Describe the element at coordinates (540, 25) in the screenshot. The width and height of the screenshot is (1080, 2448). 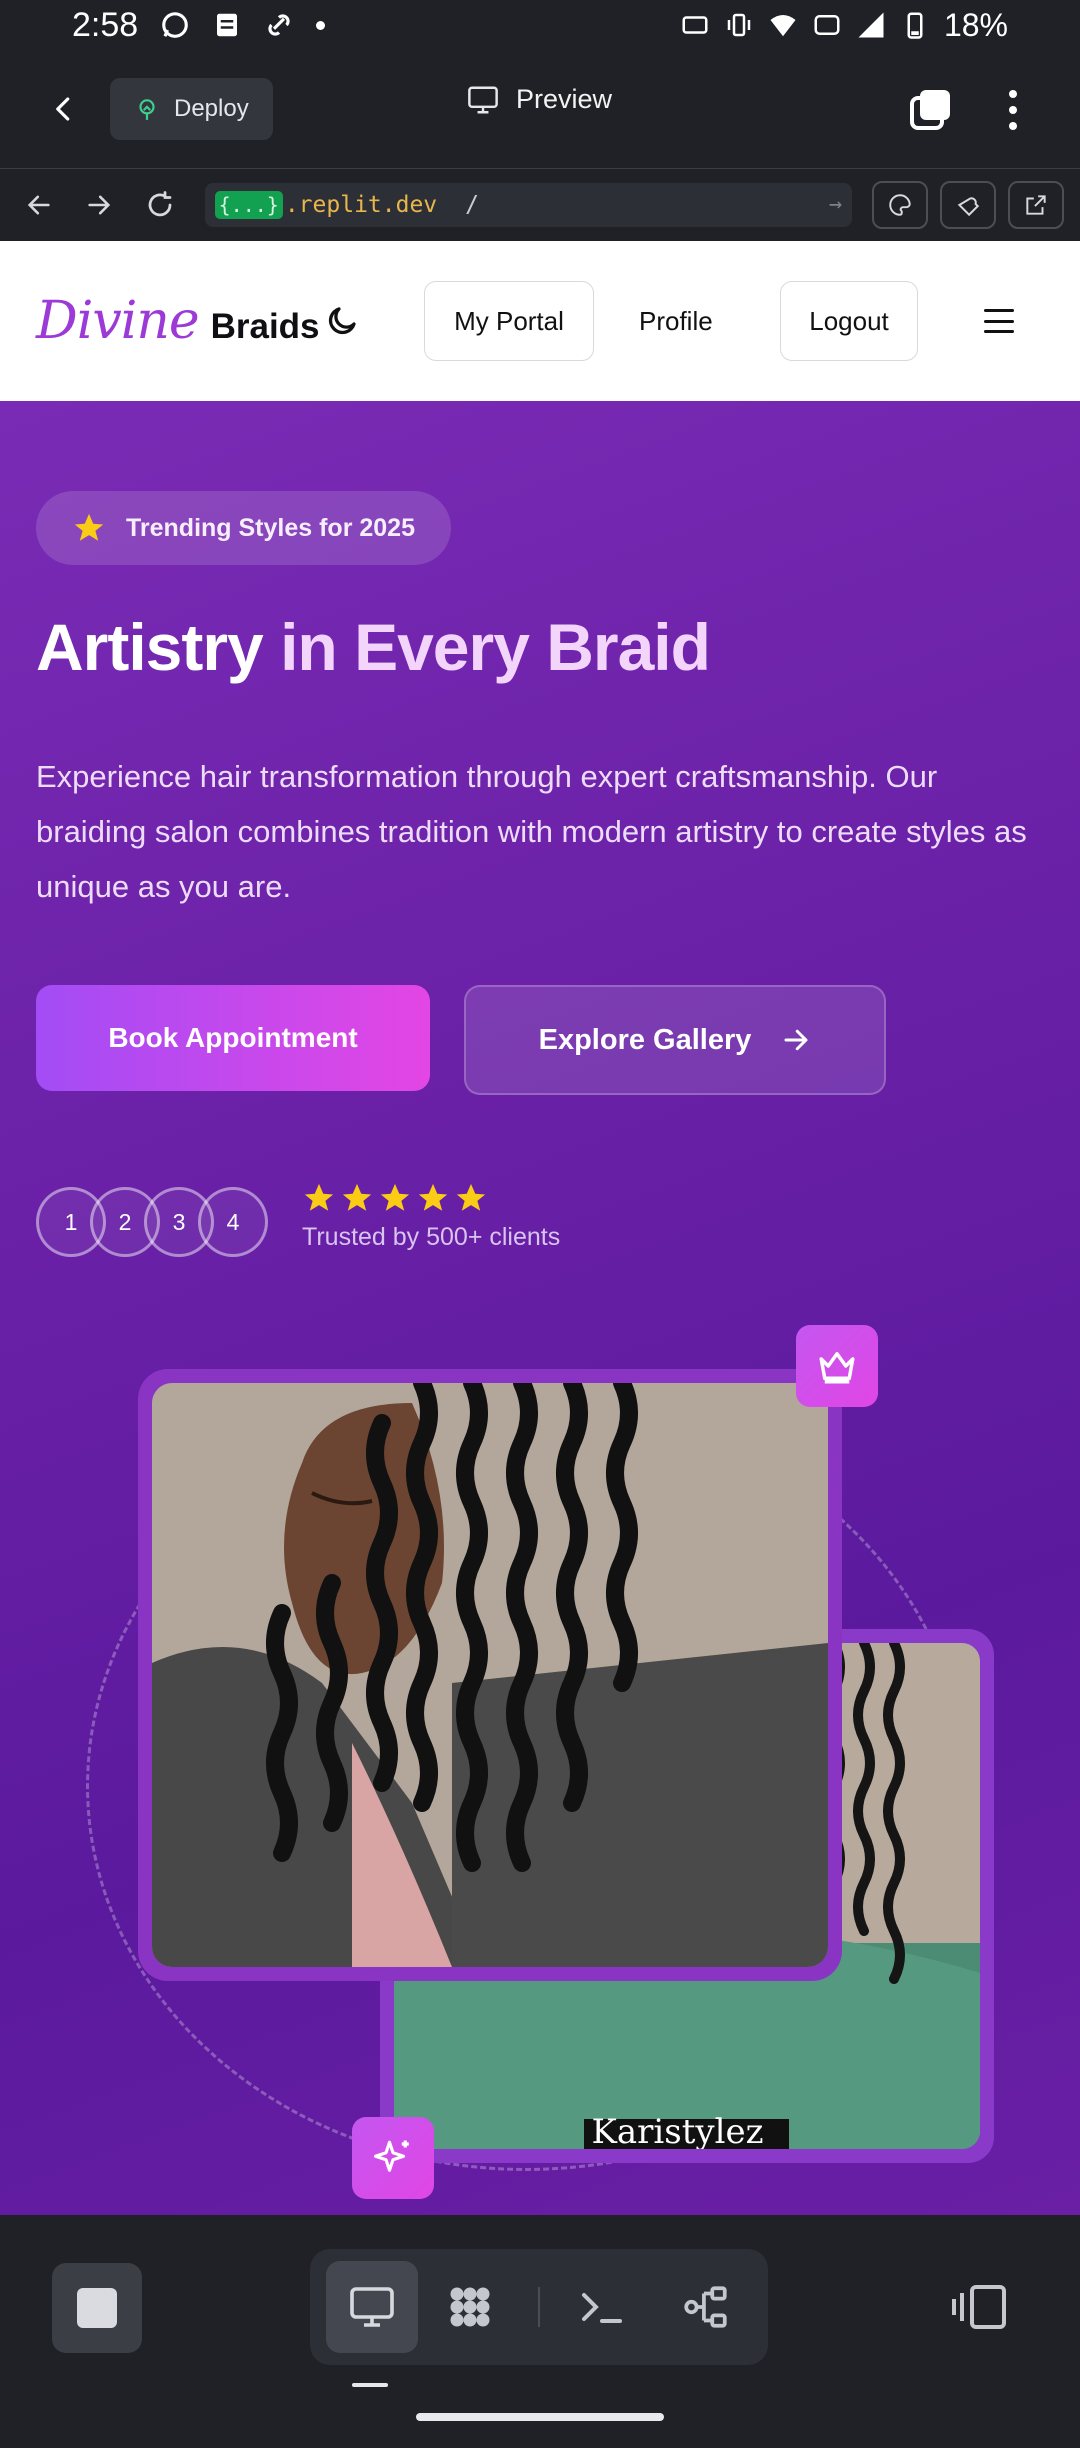
I see `status-bar: 2:58 18%` at that location.